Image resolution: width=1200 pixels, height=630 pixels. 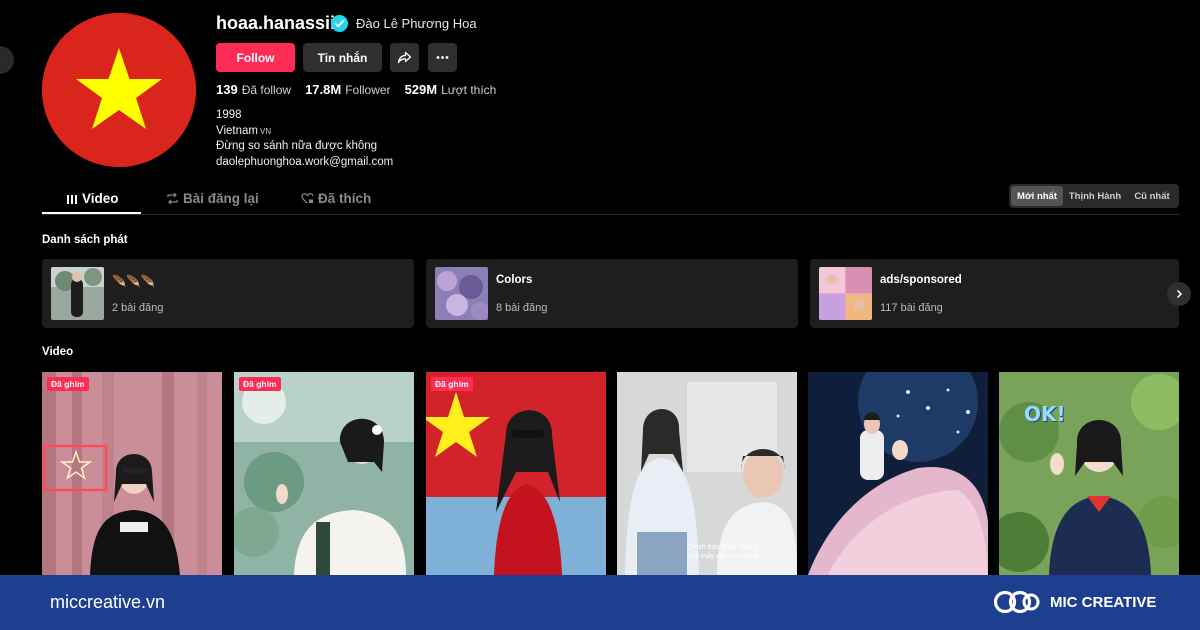 I want to click on likes-count: 529M Lượt thích, so click(x=450, y=89).